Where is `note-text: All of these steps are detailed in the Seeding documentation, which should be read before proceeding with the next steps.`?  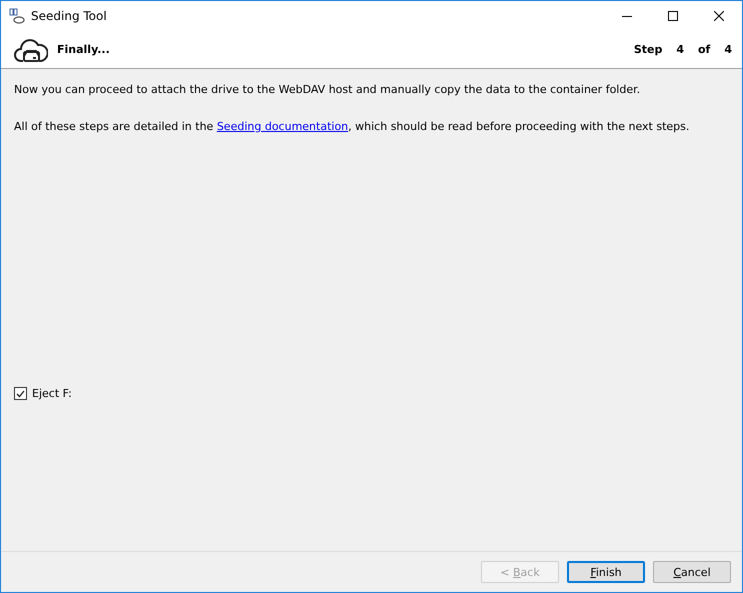
note-text: All of these steps are detailed in the Seeding documentation, which should be read before proceeding with the next steps. is located at coordinates (352, 126).